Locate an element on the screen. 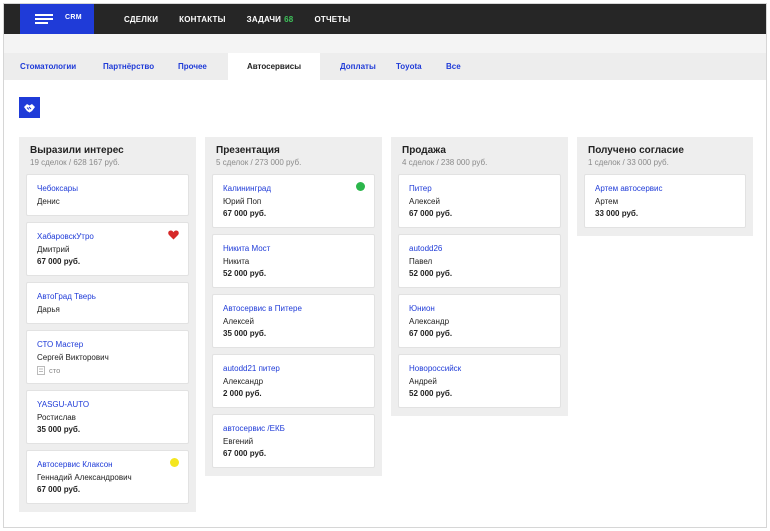 Image resolution: width=770 pixels, height=531 pixels. tag-label: сто is located at coordinates (55, 370).